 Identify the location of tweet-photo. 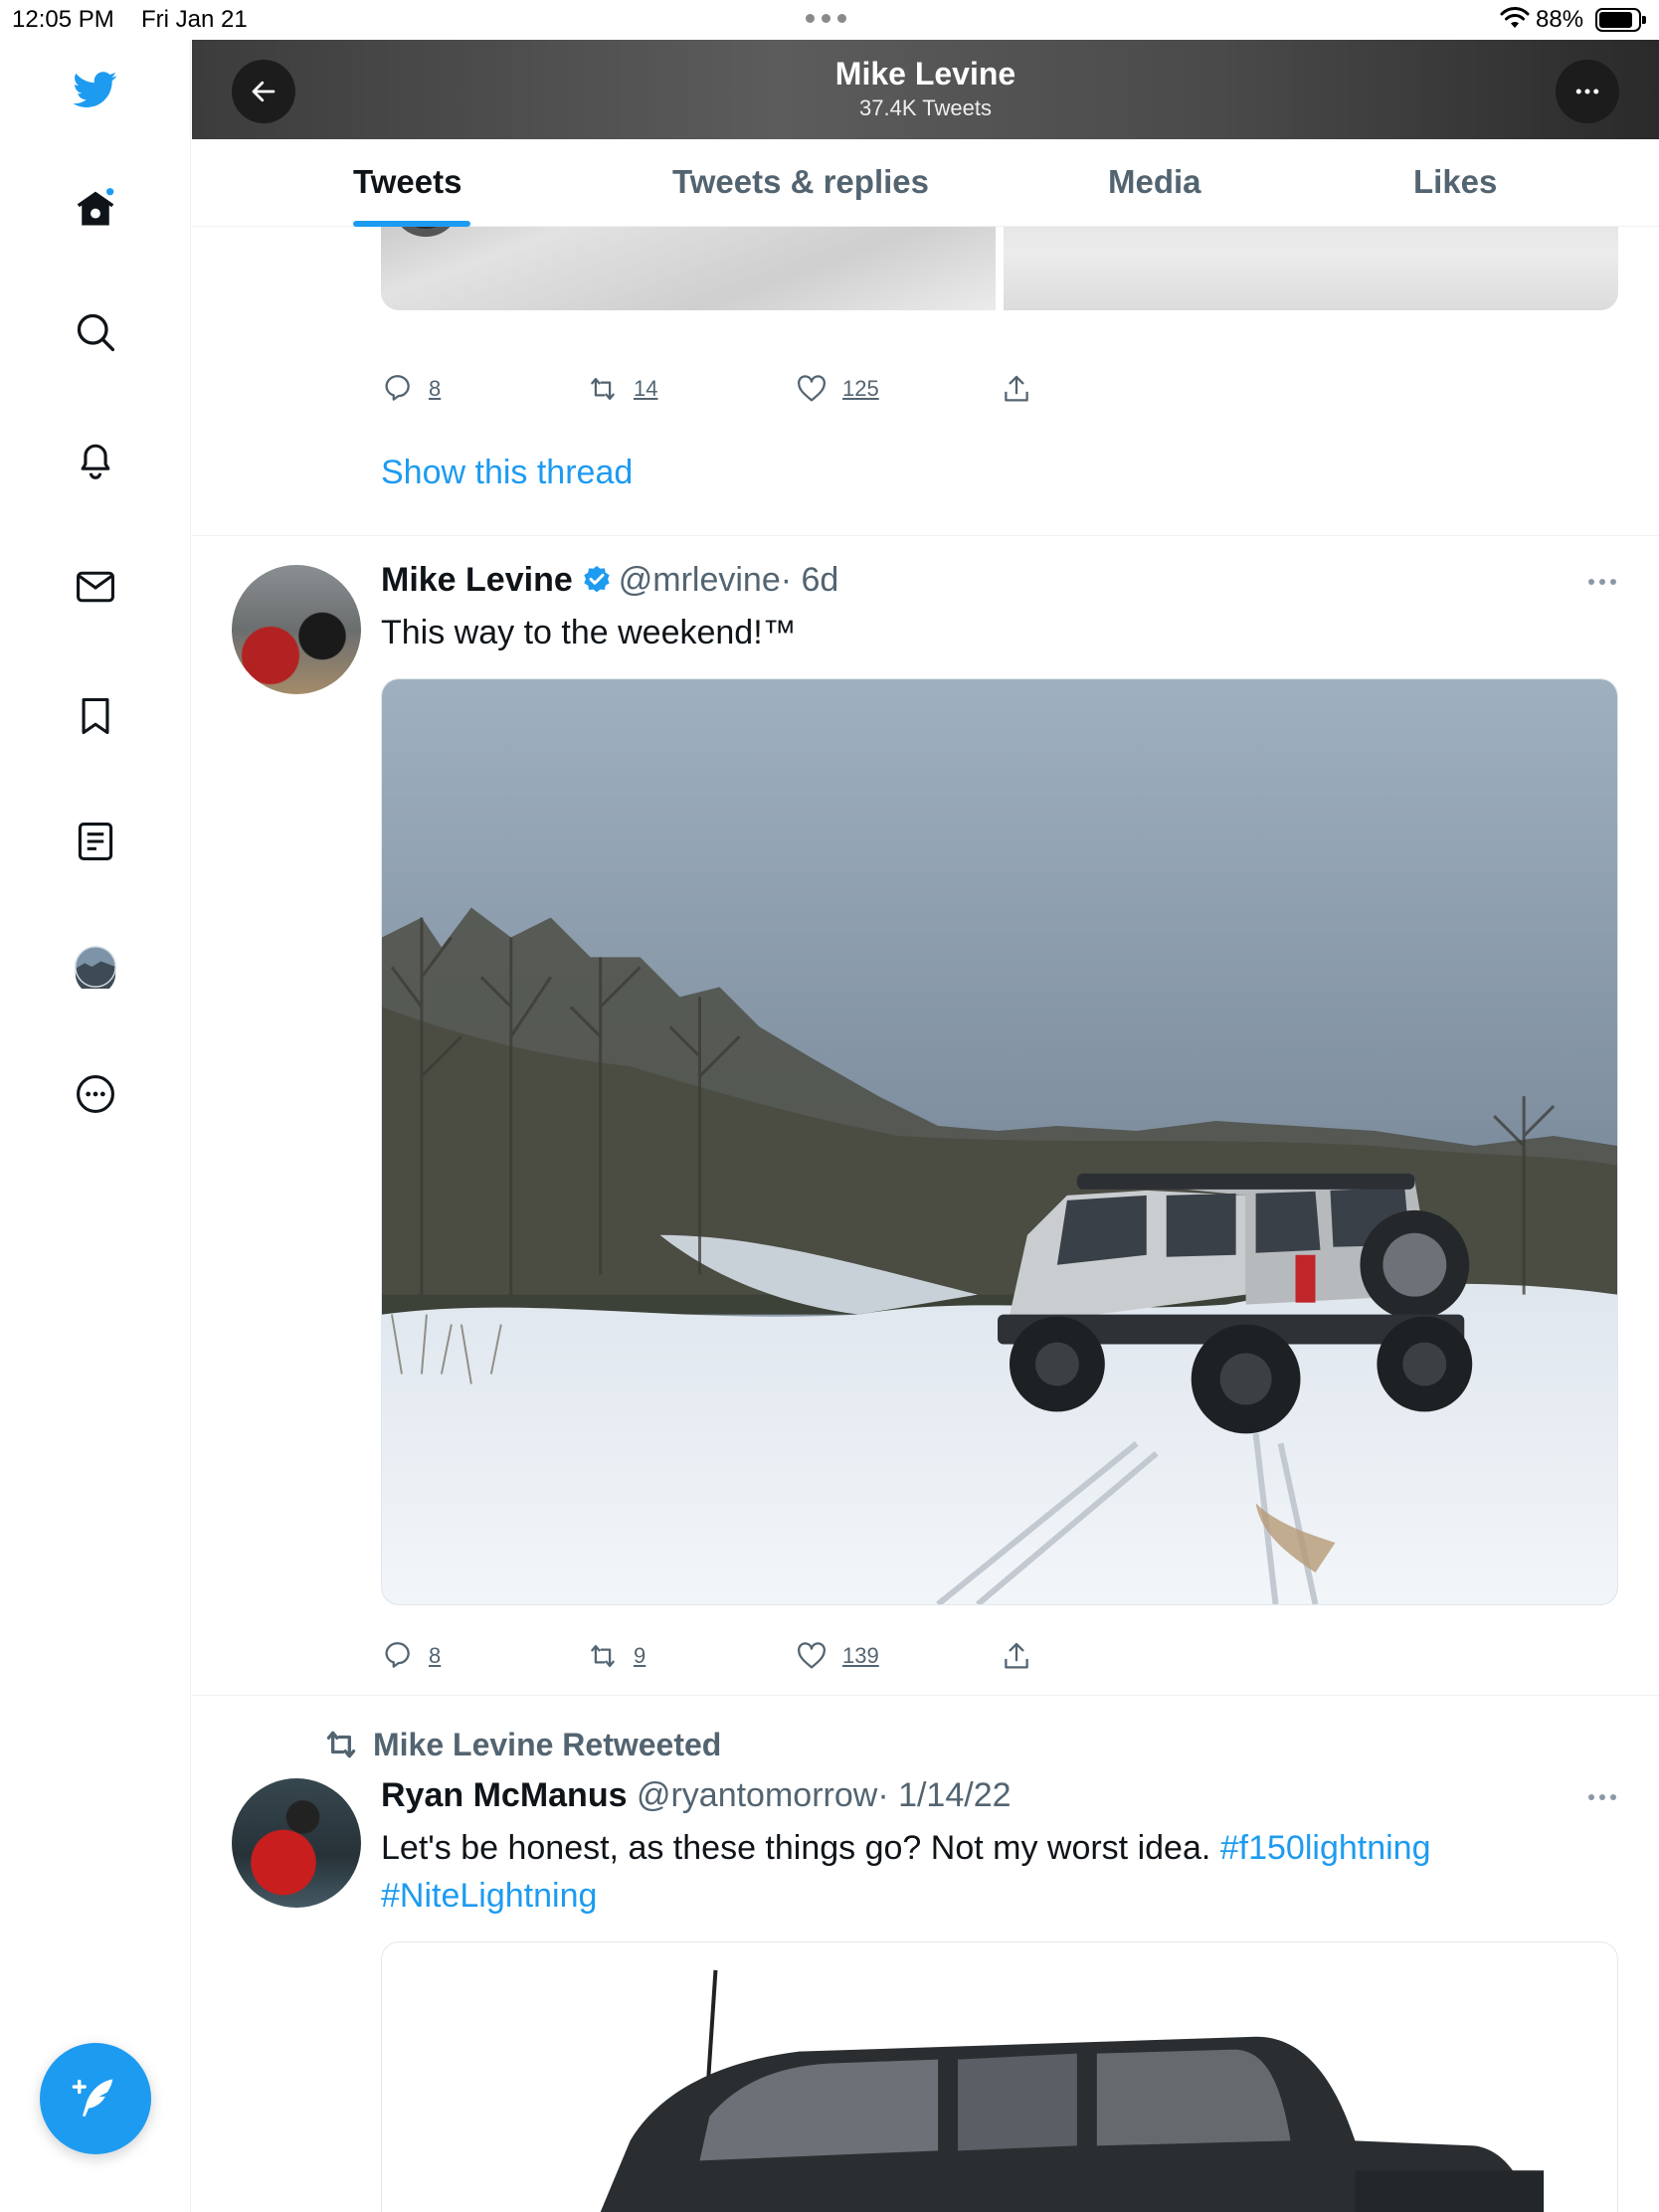
(999, 2076).